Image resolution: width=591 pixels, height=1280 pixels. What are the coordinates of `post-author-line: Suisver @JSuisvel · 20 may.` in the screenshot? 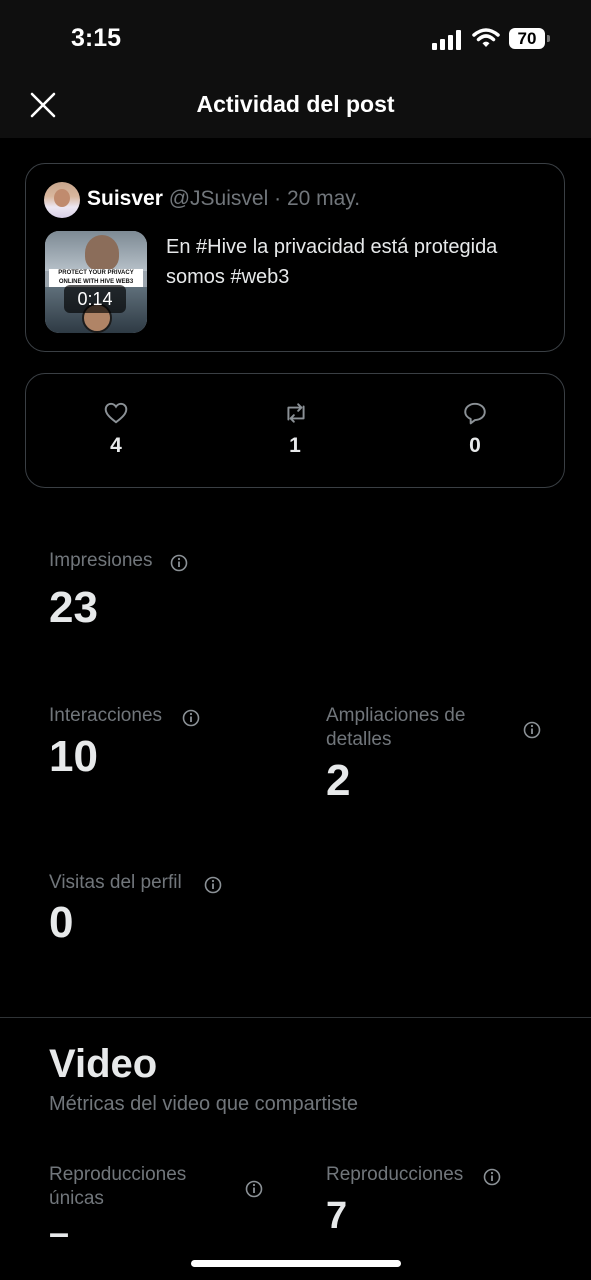 It's located at (223, 199).